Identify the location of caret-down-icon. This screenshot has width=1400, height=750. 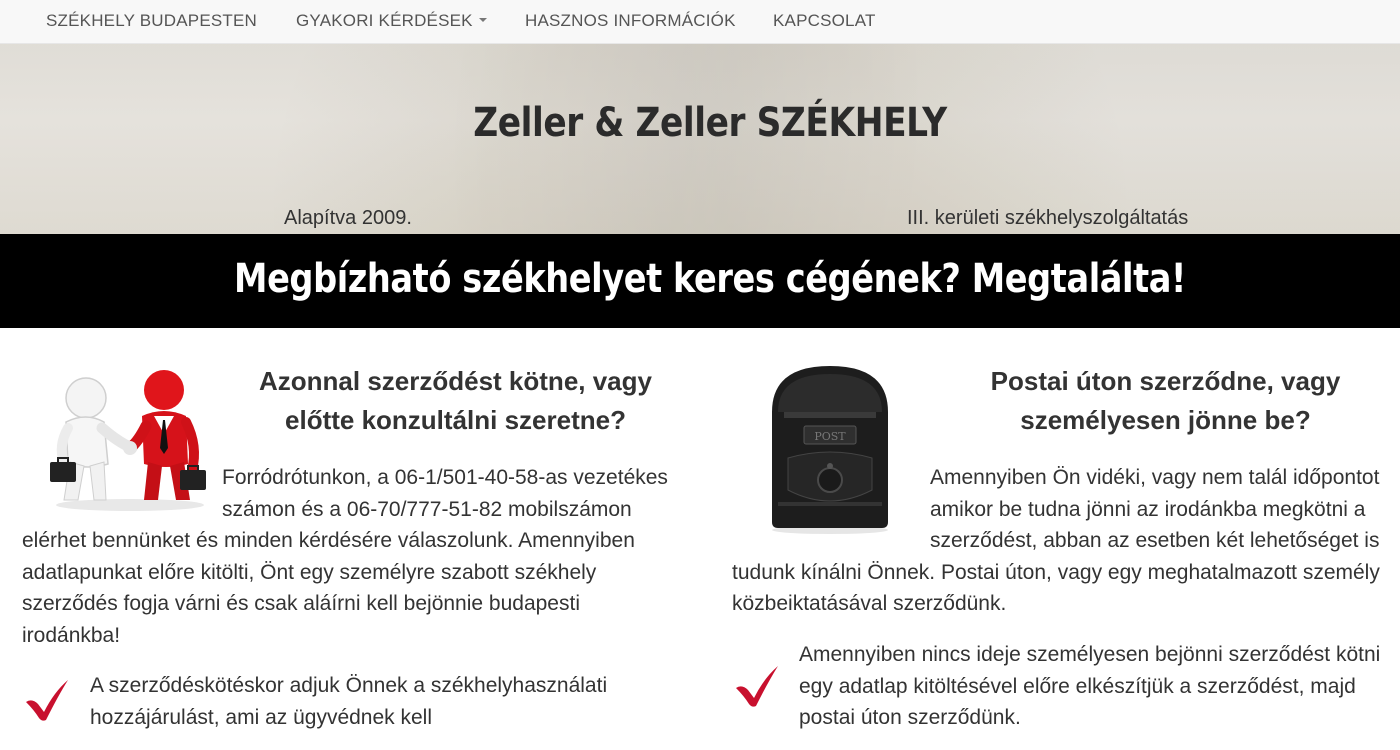
(482, 19).